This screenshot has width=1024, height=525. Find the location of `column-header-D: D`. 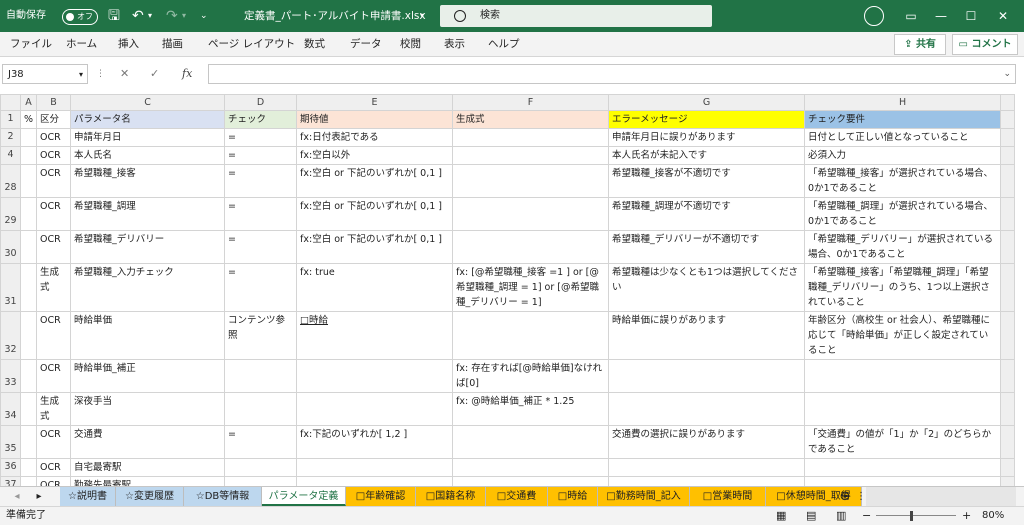

column-header-D: D is located at coordinates (261, 102).